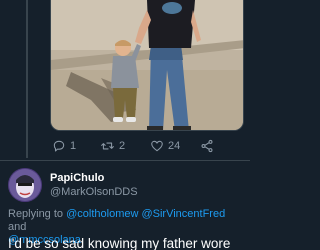 The image size is (320, 250). I want to click on reply-action: 1, so click(64, 146).